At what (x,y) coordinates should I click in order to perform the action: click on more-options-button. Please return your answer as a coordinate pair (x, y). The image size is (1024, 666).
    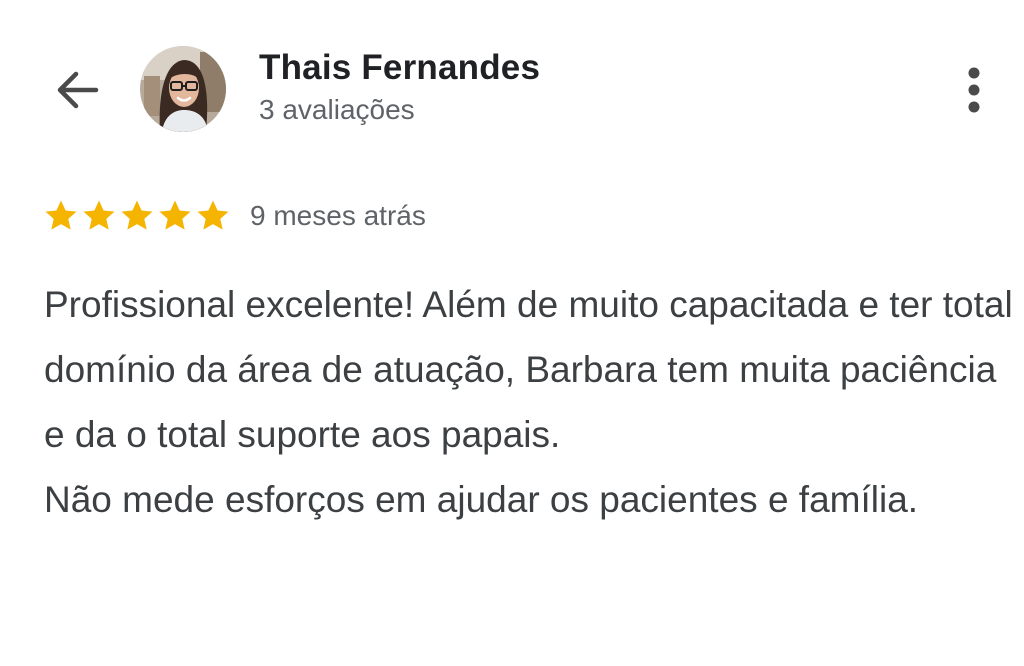
    Looking at the image, I should click on (974, 90).